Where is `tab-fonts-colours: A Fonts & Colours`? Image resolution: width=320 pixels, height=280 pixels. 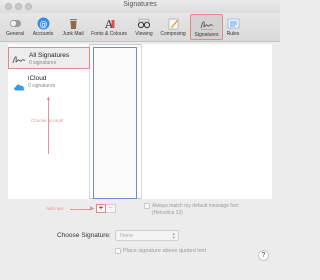
tab-fonts-colours: A Fonts & Colours is located at coordinates (109, 27).